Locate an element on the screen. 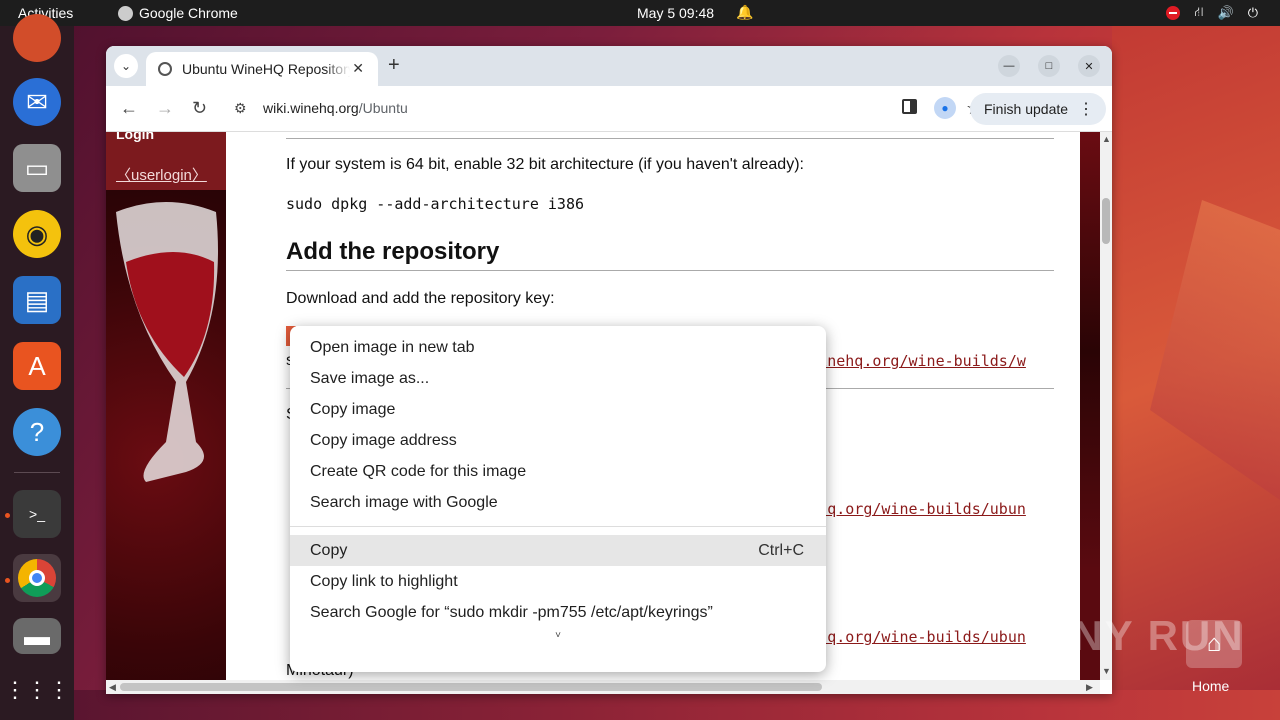  menu-open-image-new-tab: Open image in new tab is located at coordinates (558, 347).